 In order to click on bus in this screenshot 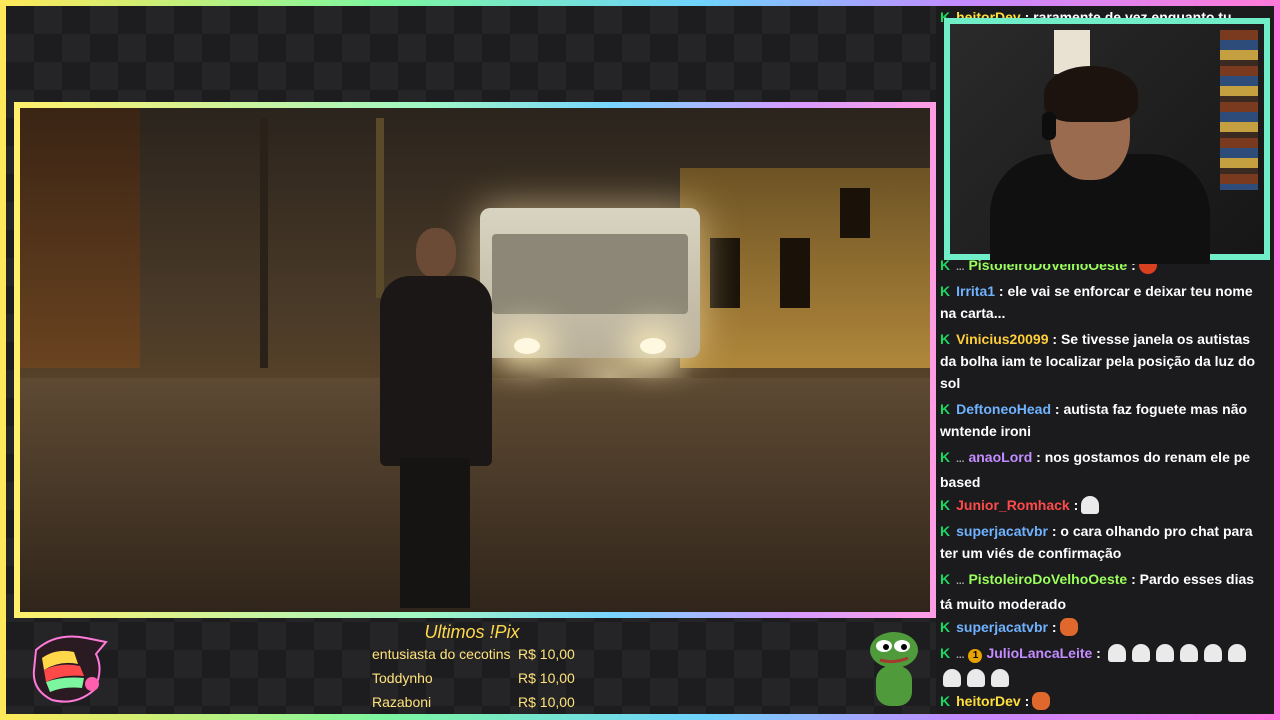, I will do `click(590, 283)`.